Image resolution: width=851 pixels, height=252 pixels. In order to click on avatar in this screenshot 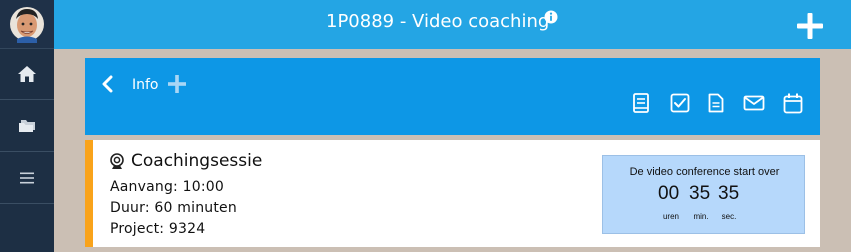, I will do `click(27, 24)`.